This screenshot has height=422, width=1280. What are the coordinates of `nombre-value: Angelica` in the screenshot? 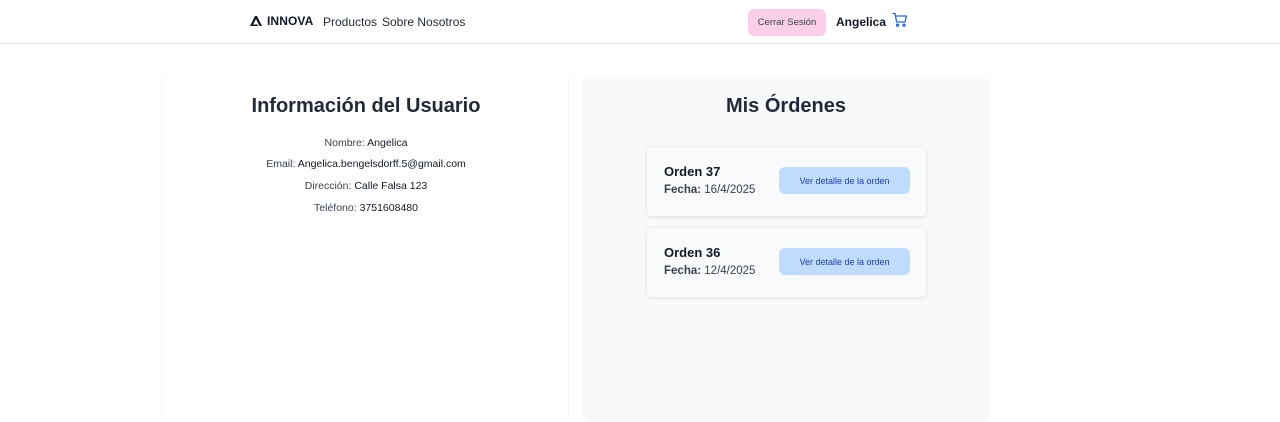 It's located at (387, 143).